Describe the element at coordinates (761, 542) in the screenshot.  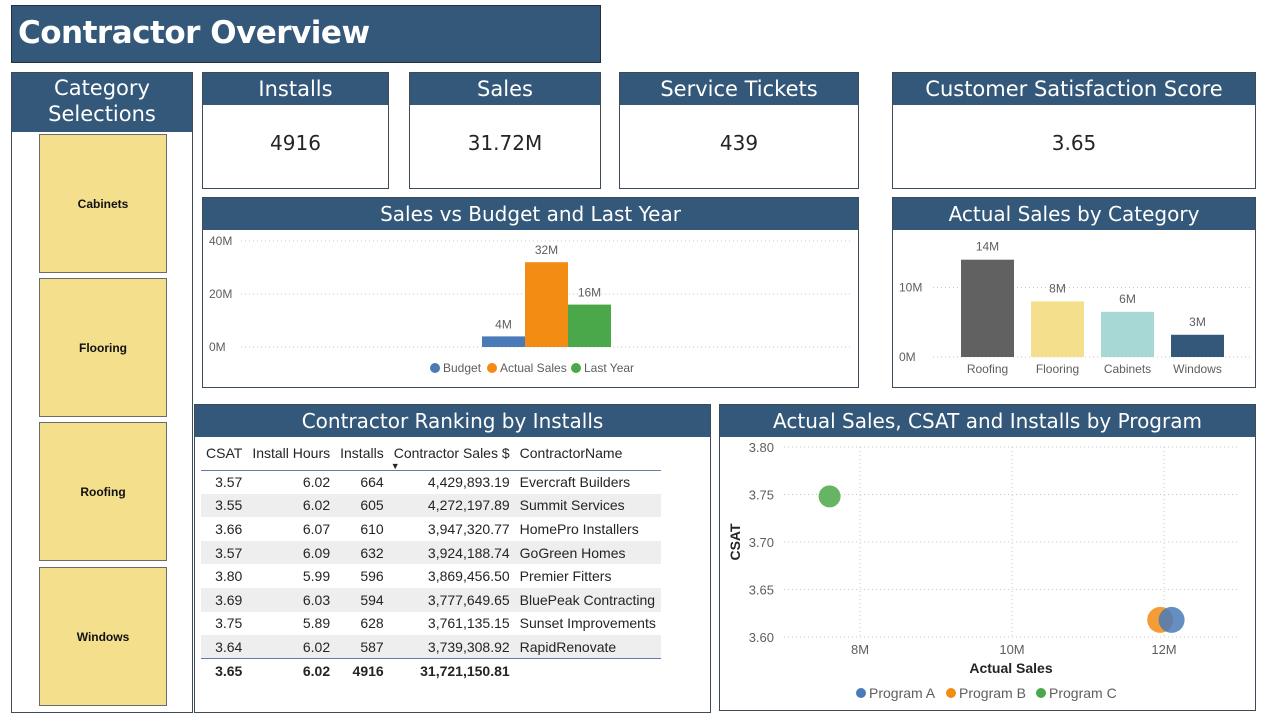
I see `y-tick-label: 3.70` at that location.